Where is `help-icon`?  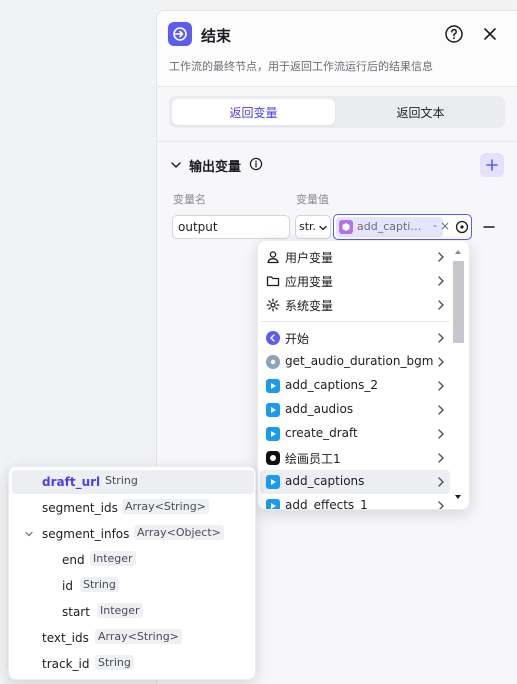
help-icon is located at coordinates (454, 34).